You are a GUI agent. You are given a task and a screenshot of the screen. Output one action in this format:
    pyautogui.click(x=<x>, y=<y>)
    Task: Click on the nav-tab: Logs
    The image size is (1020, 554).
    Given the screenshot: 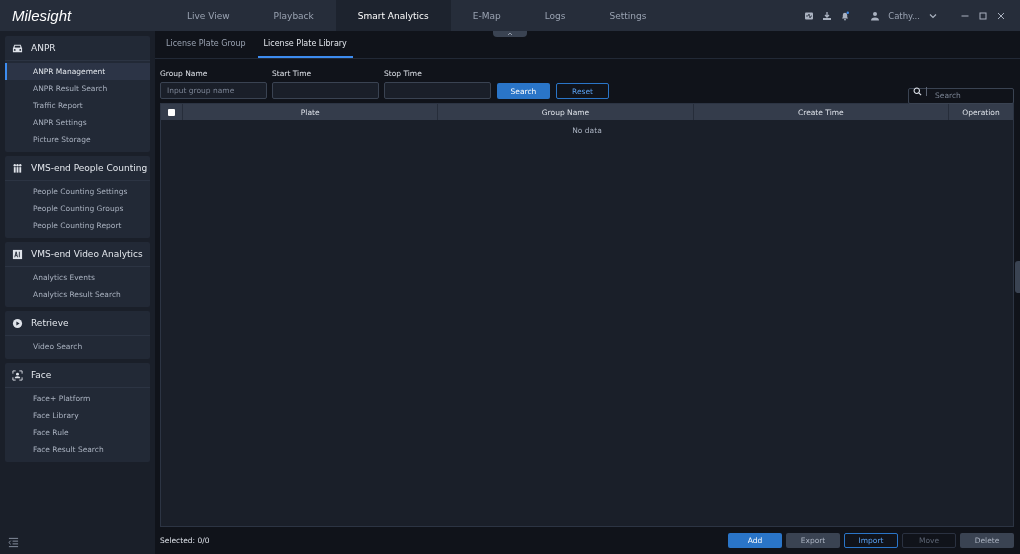 What is the action you would take?
    pyautogui.click(x=555, y=15)
    